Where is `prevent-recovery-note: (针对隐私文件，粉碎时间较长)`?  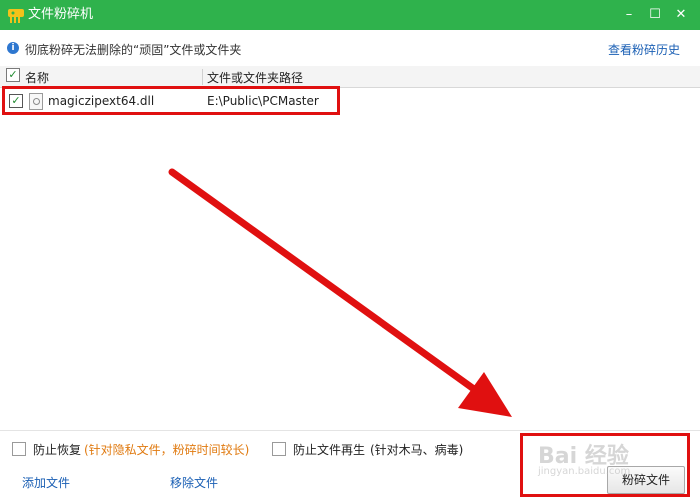 prevent-recovery-note: (针对隐私文件，粉碎时间较长) is located at coordinates (167, 450).